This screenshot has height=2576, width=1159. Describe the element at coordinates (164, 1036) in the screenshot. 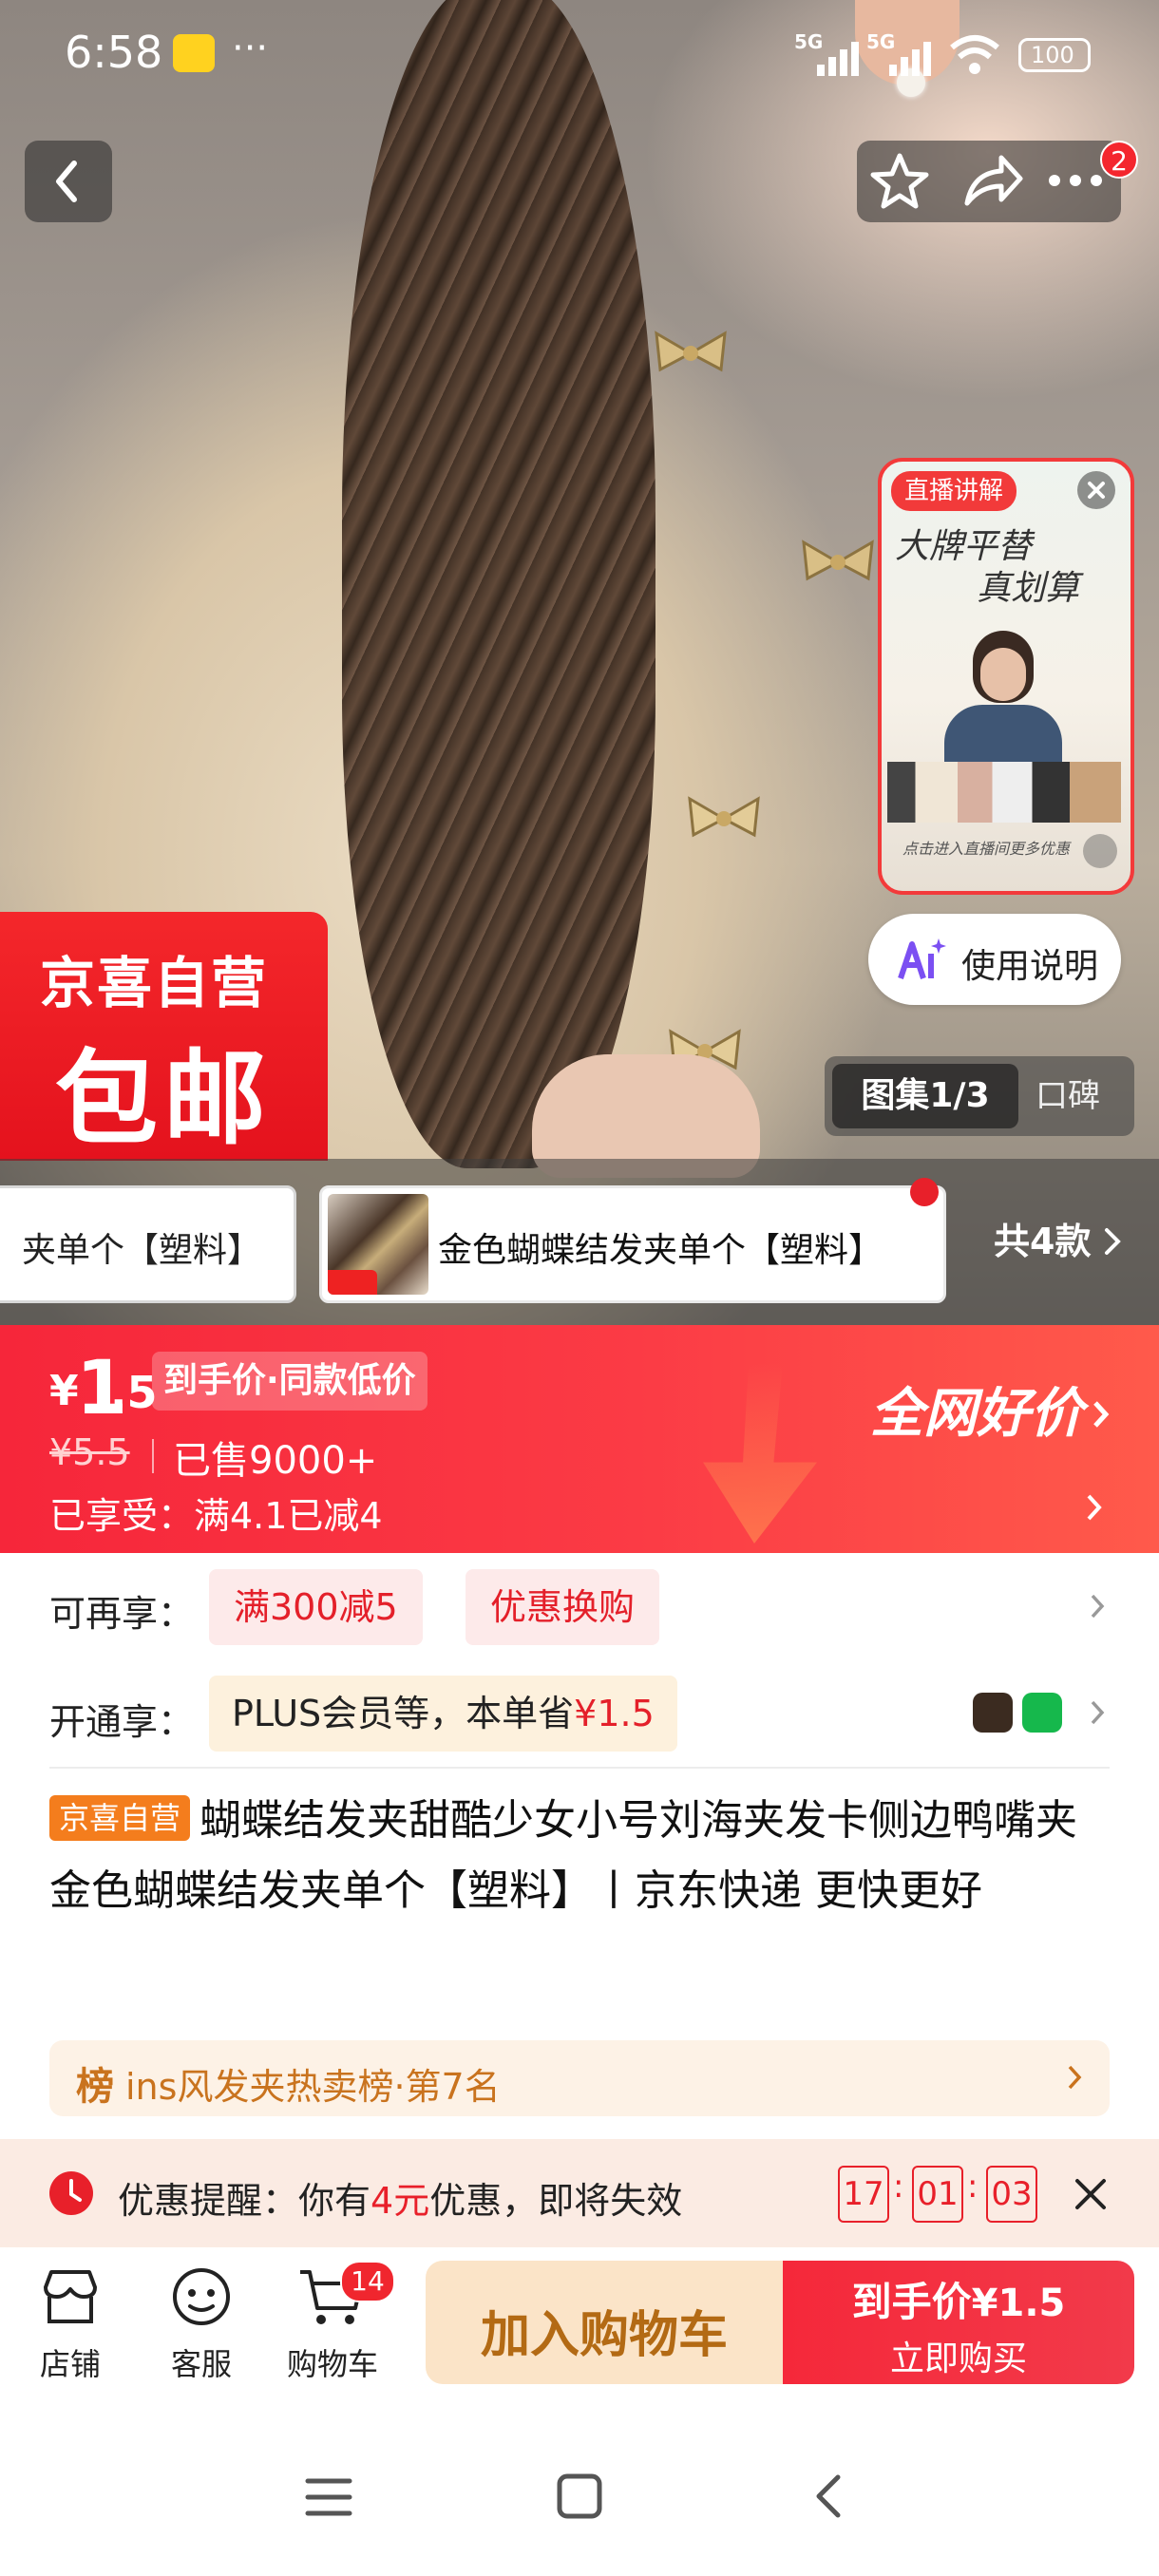

I see `promo-free-shipping-badge: 京喜自营 包邮` at that location.